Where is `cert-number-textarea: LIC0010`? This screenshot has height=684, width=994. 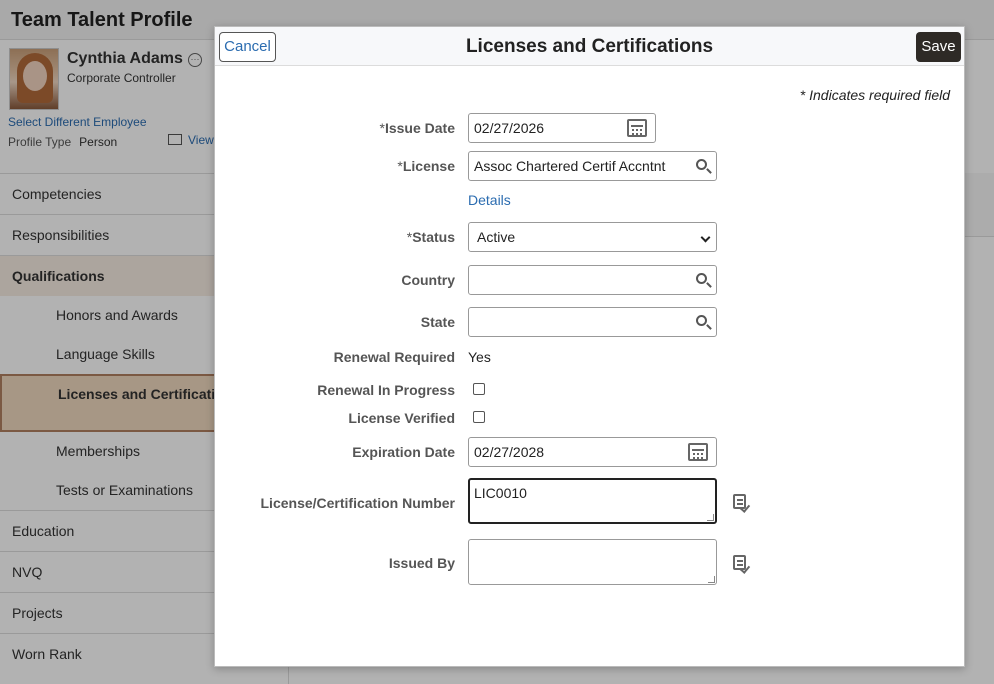 cert-number-textarea: LIC0010 is located at coordinates (592, 501).